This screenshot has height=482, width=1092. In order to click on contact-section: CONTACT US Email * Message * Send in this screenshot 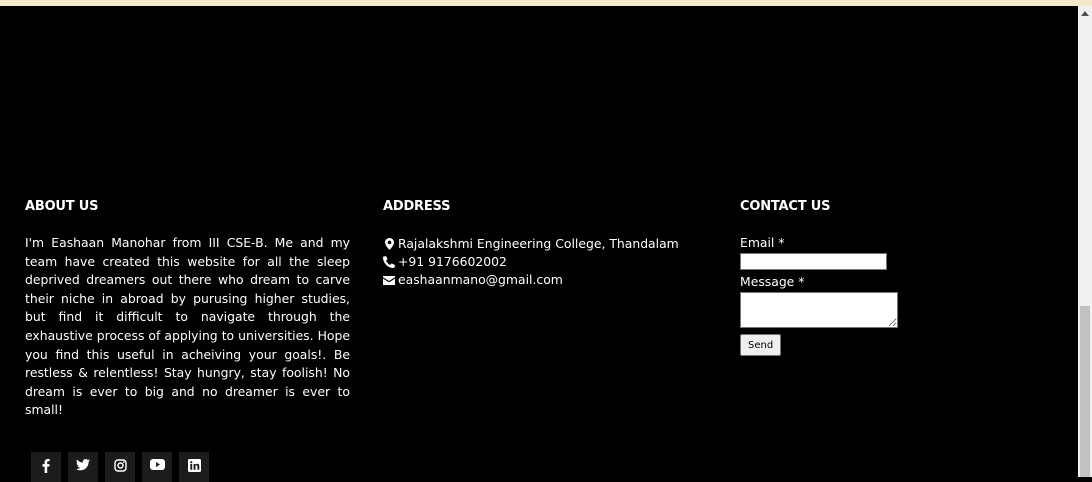, I will do `click(890, 276)`.